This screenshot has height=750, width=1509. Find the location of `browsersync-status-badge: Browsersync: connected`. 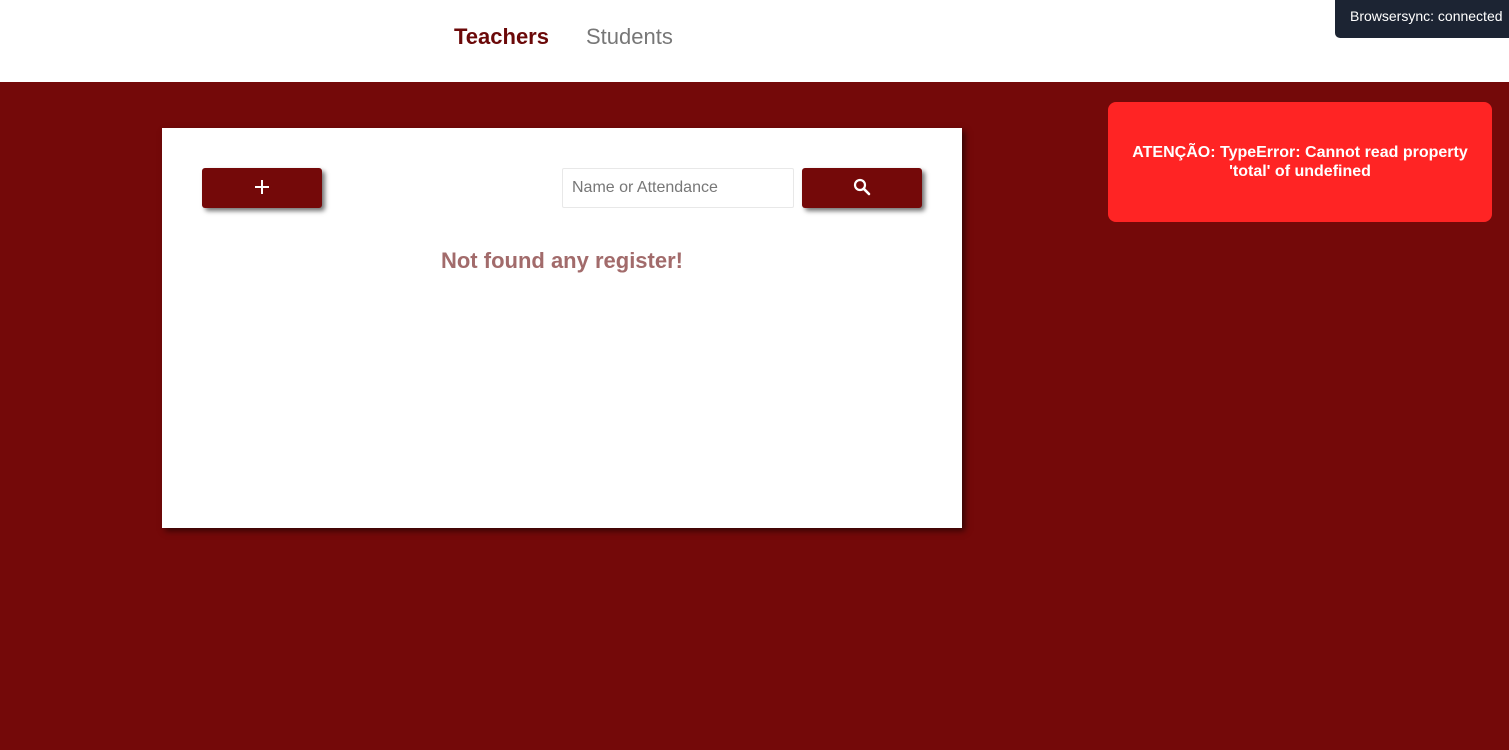

browsersync-status-badge: Browsersync: connected is located at coordinates (1422, 19).